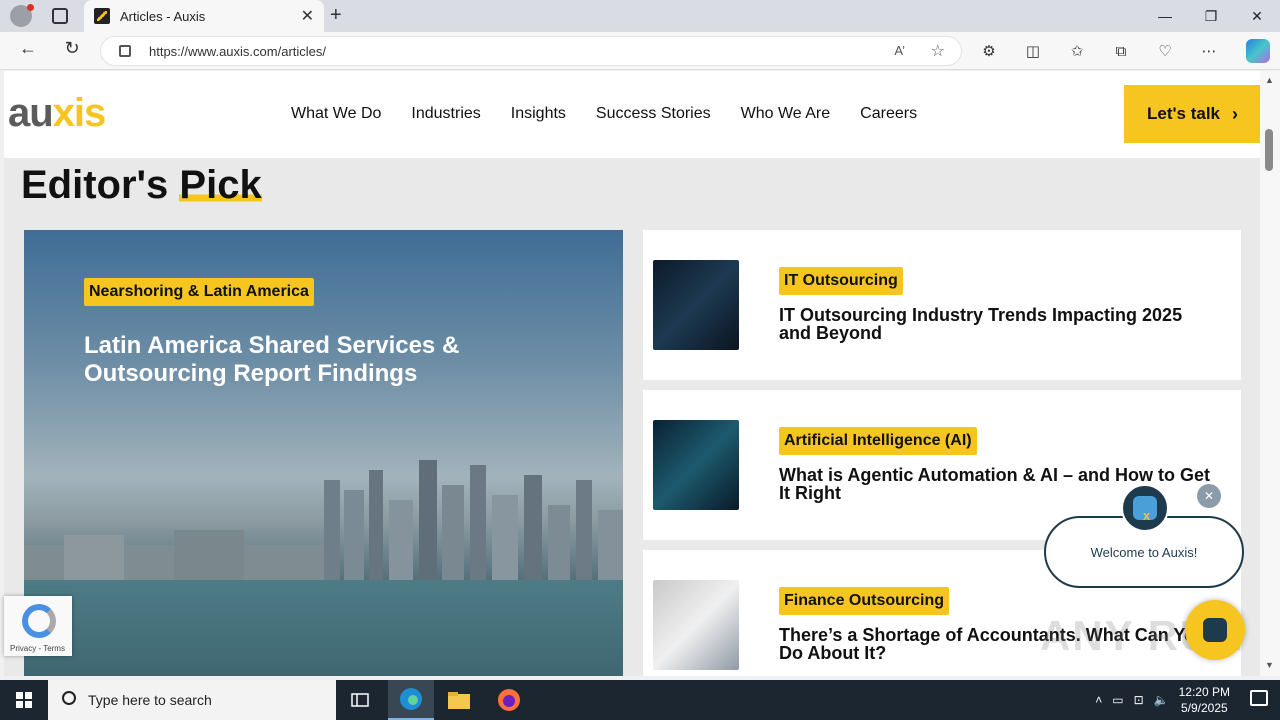 This screenshot has width=1280, height=720. What do you see at coordinates (1204, 692) in the screenshot?
I see `clock-time: 12:20 PM` at bounding box center [1204, 692].